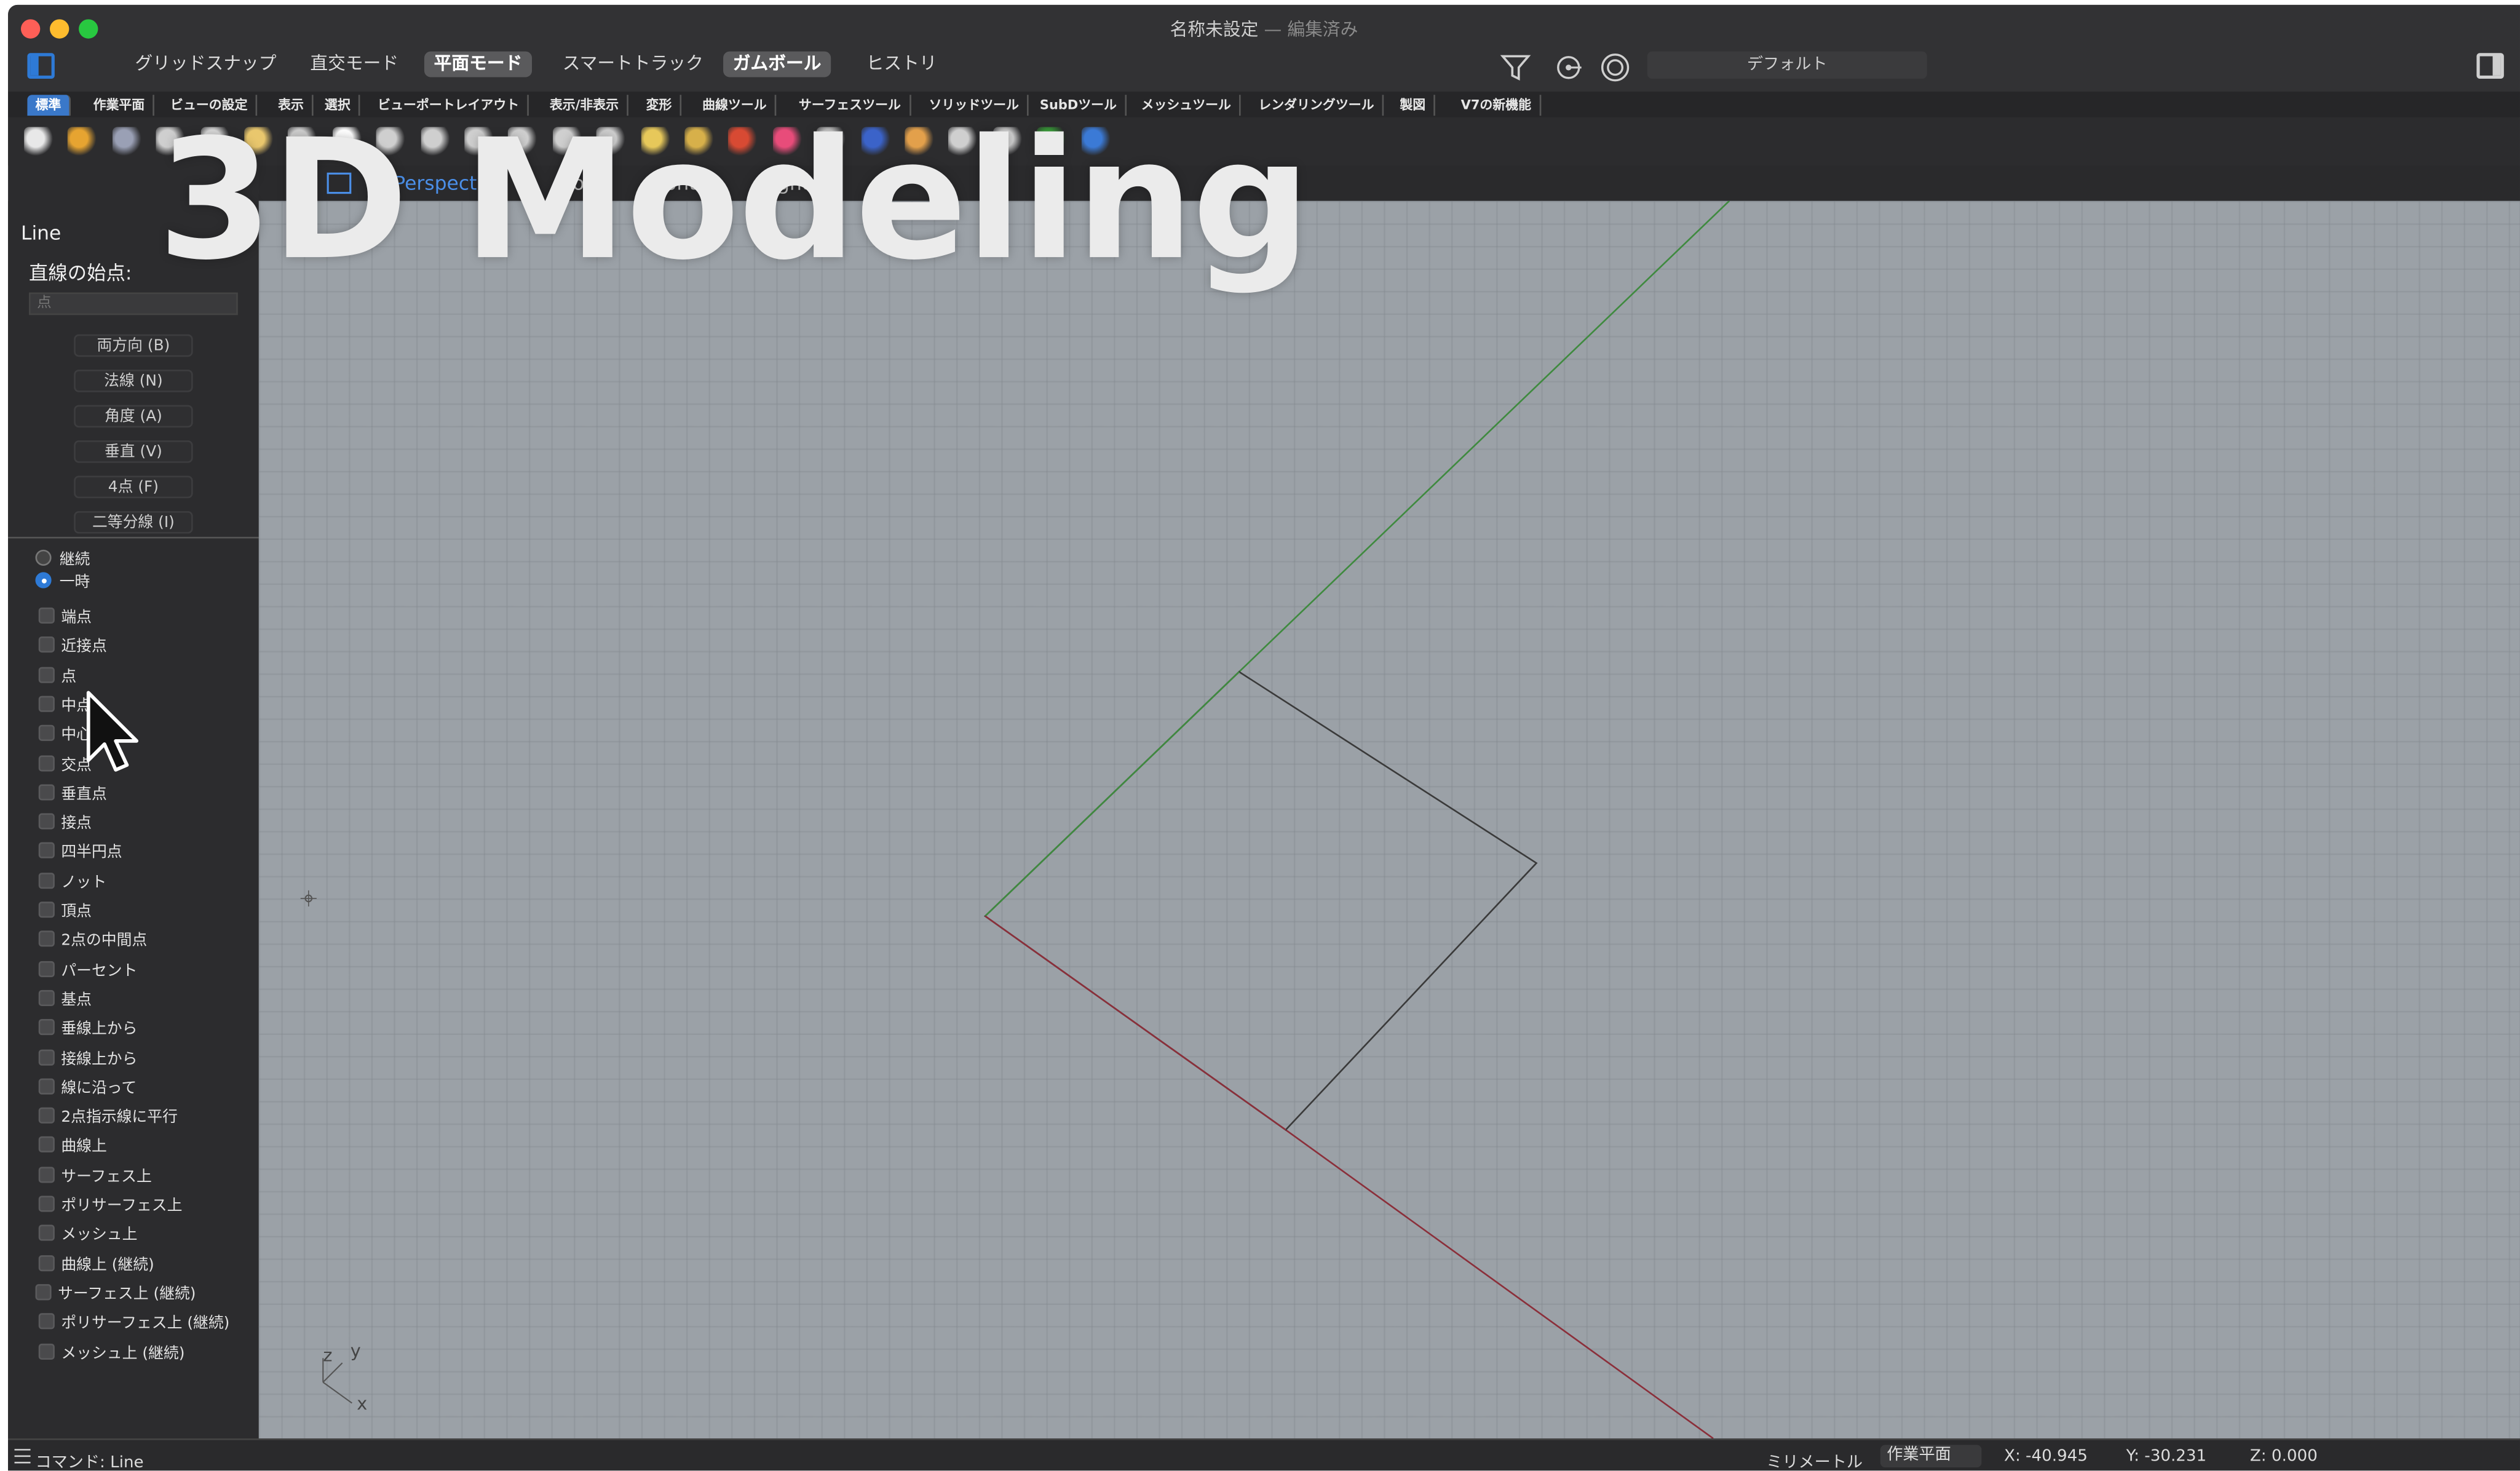 This screenshot has width=2520, height=1471. I want to click on x-axis-line, so click(1499, 1284).